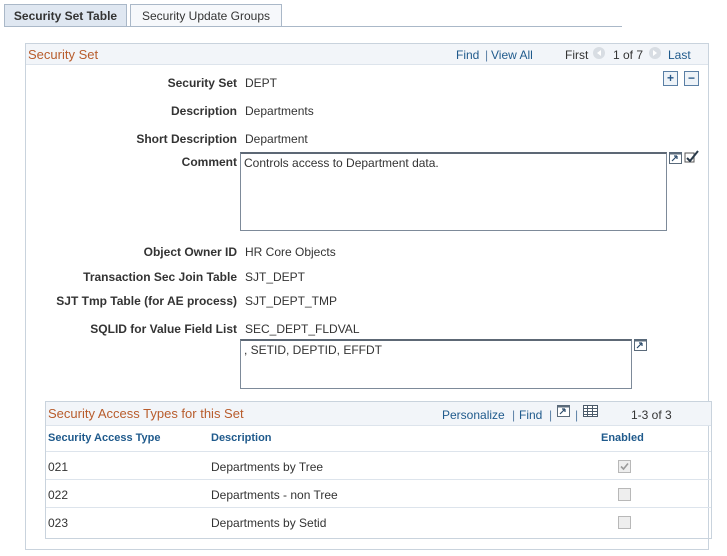  Describe the element at coordinates (436, 364) in the screenshot. I see `sql-textarea: , SETID, DEPTID, EFFDT` at that location.